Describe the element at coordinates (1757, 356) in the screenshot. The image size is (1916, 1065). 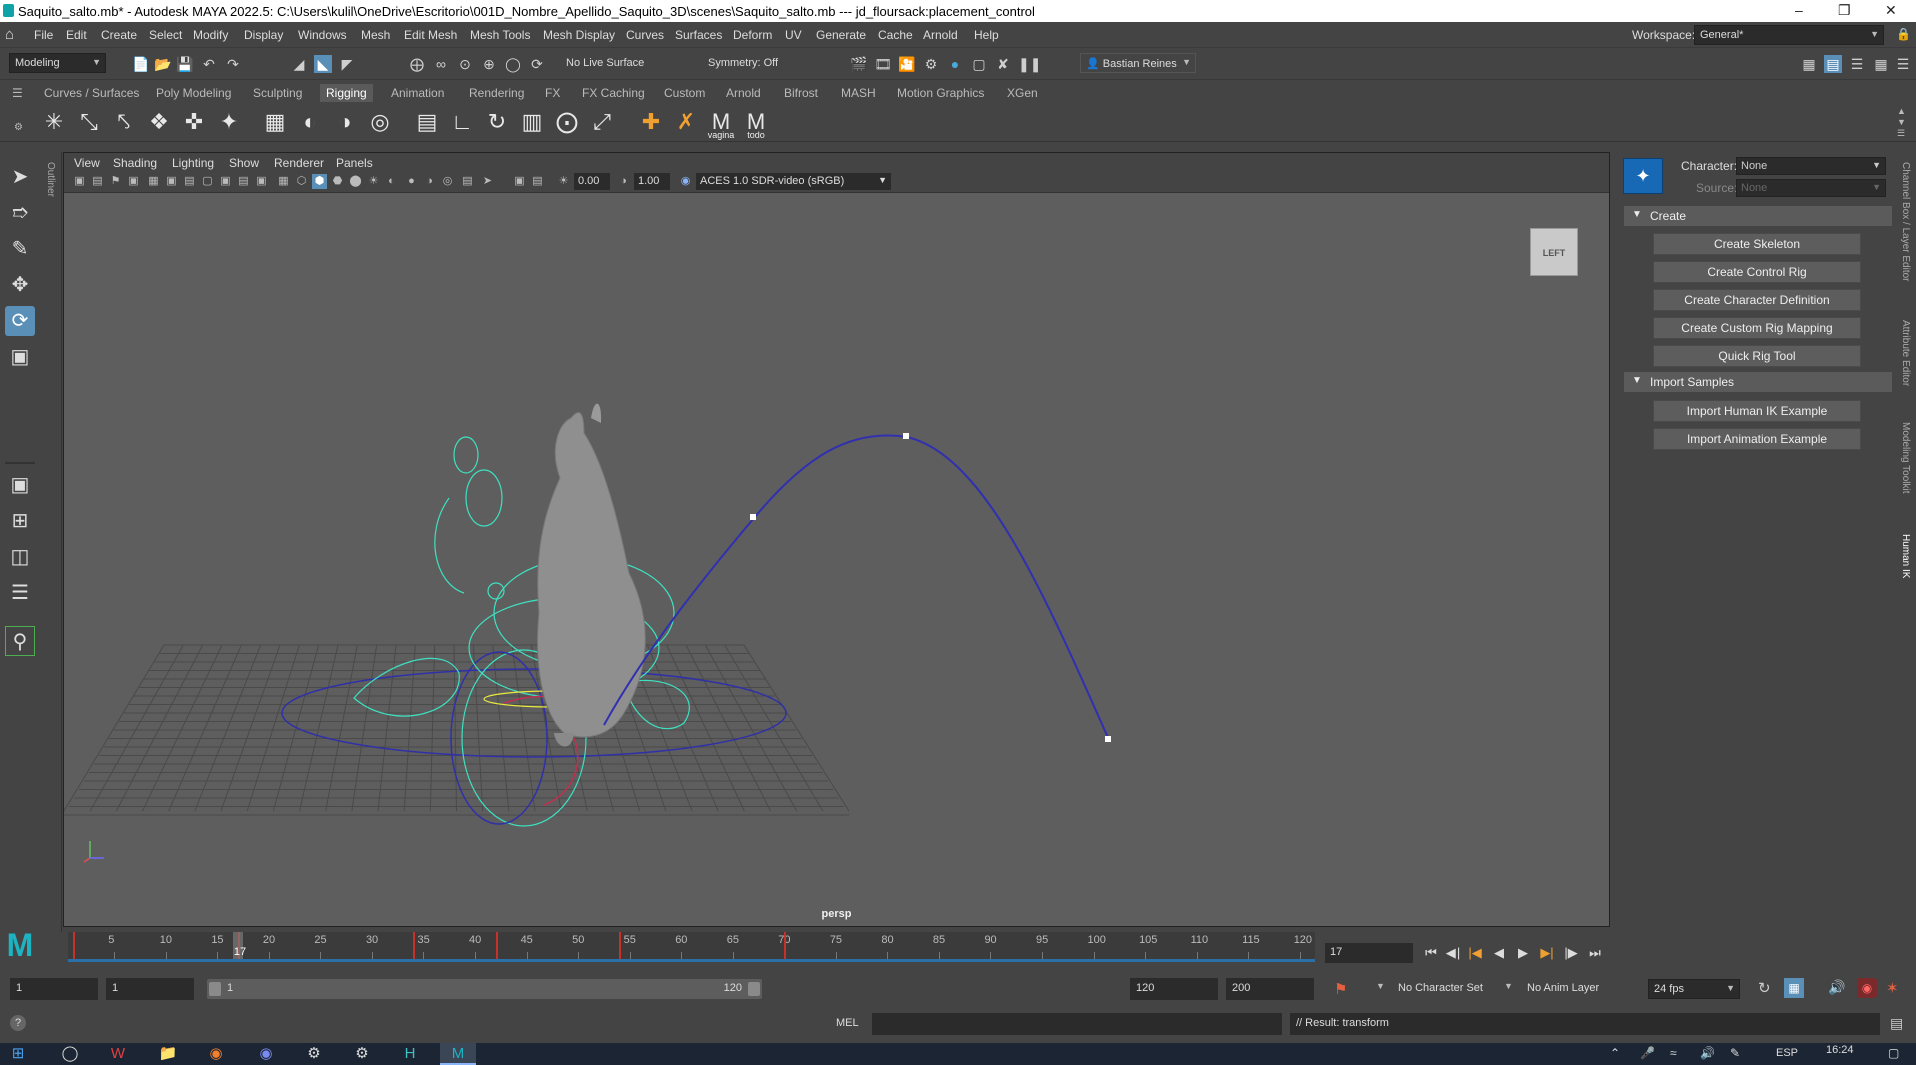
I see `quick-rig-tool-button: Quick Rig Tool` at that location.